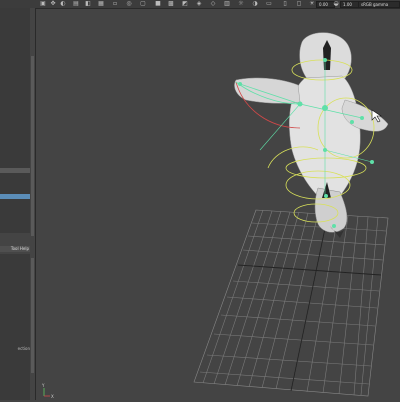 This screenshot has width=400, height=402. What do you see at coordinates (115, 4) in the screenshot?
I see `camera-icon: ▫` at bounding box center [115, 4].